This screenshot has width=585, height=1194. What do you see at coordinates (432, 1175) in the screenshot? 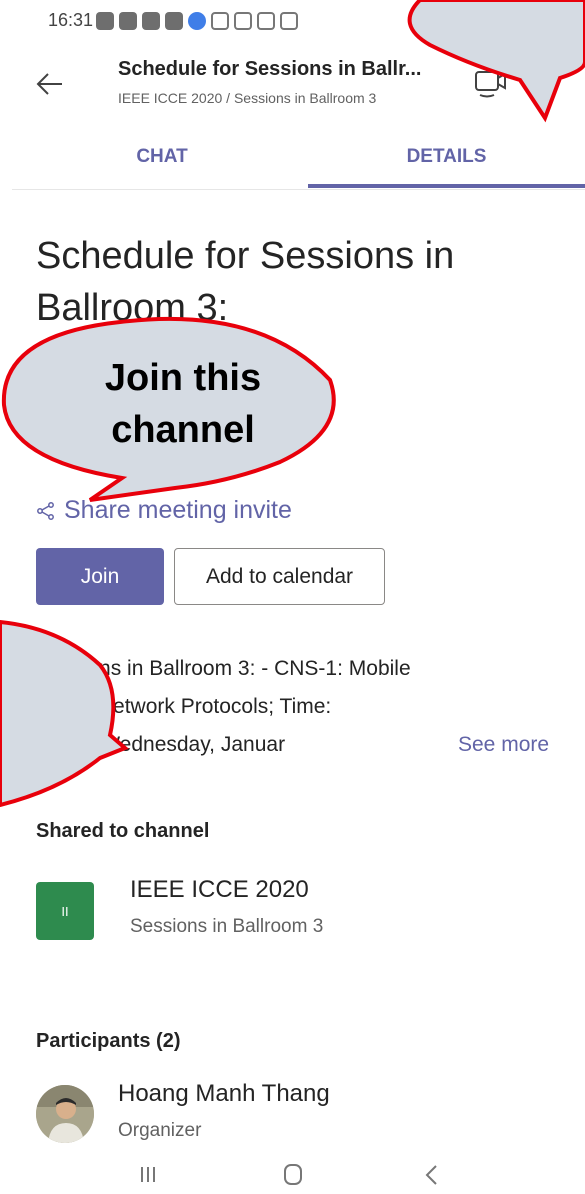
I see `nav-back-icon` at bounding box center [432, 1175].